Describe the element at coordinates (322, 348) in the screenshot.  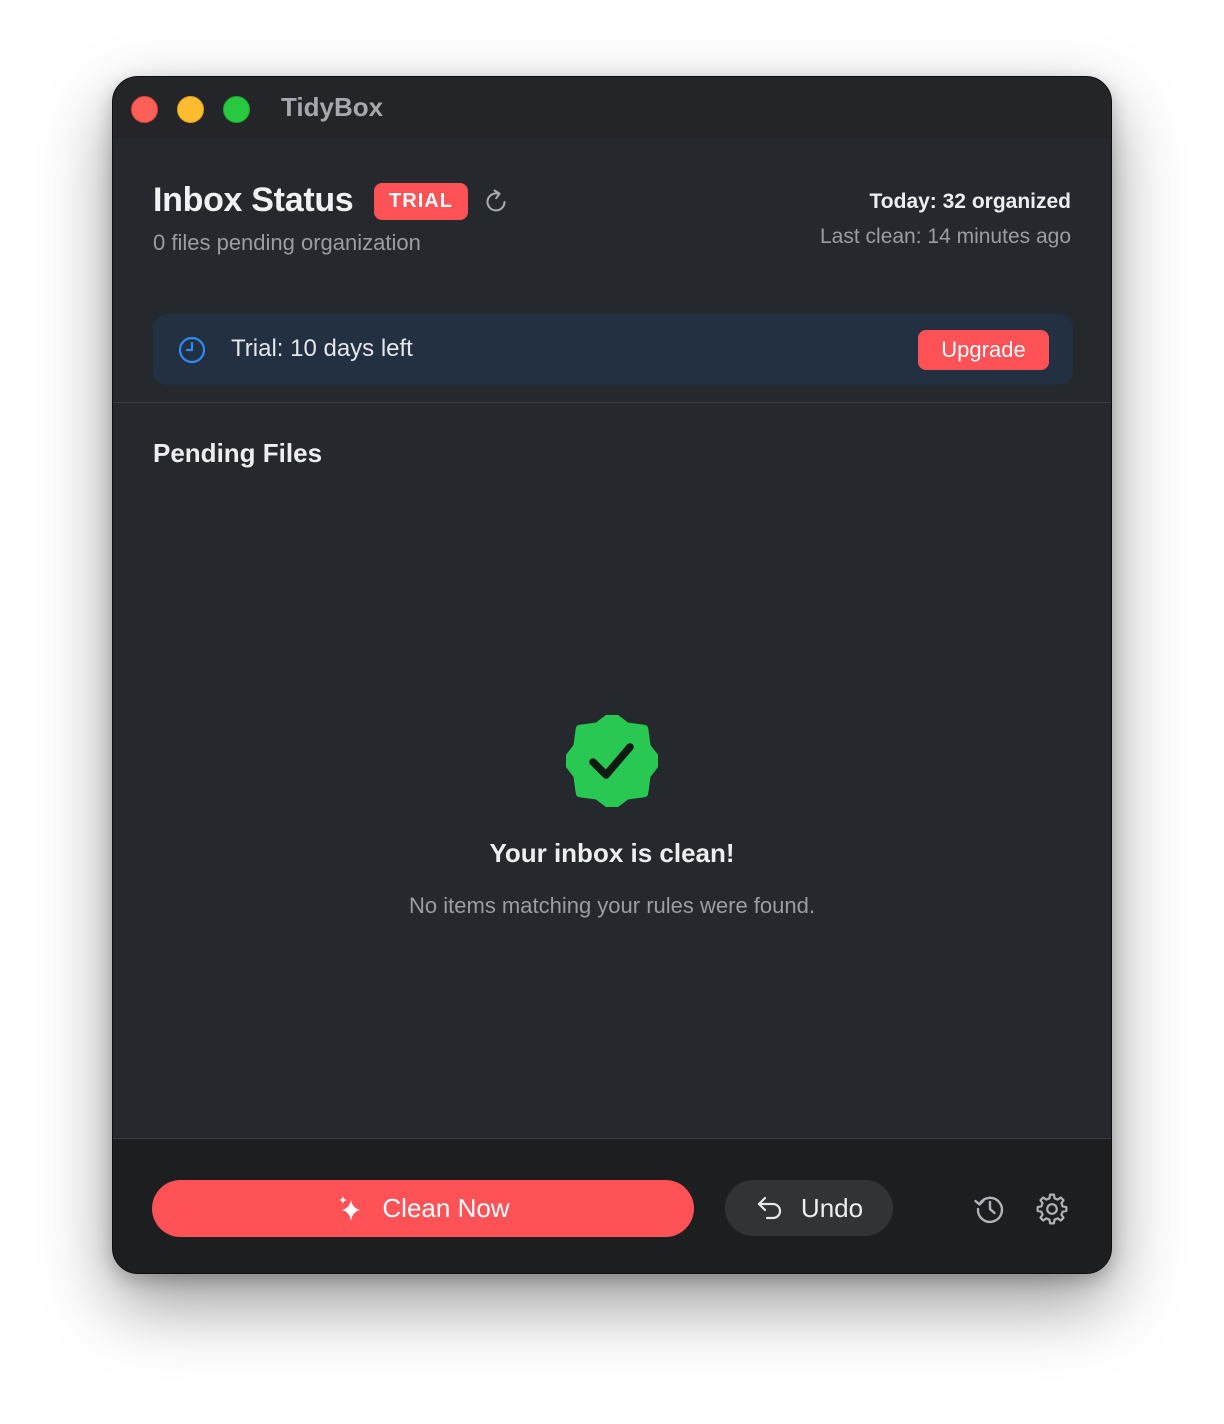
I see `trial-days-left: Trial: 10 days left` at that location.